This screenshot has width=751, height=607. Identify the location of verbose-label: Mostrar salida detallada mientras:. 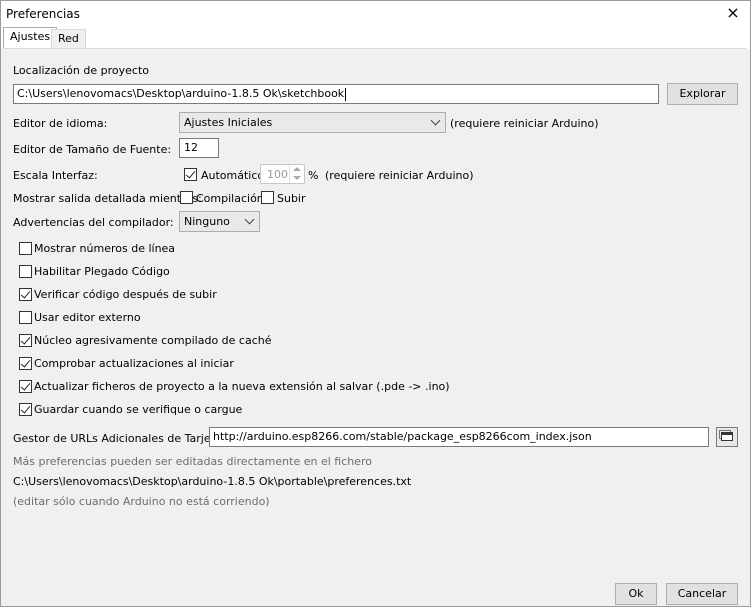
(107, 198).